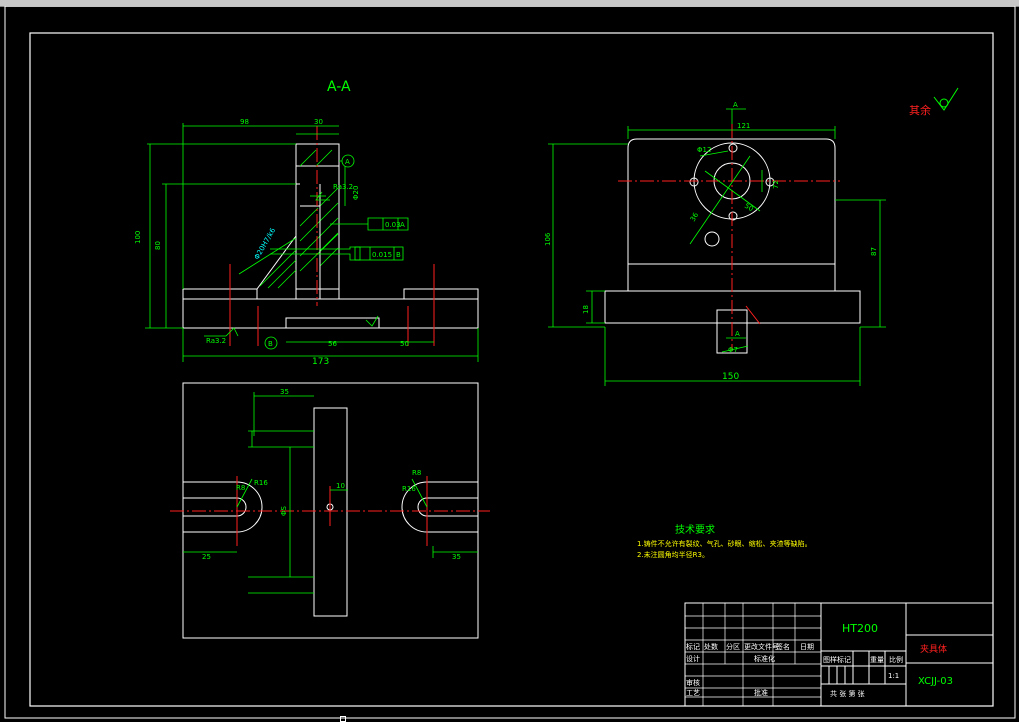  Describe the element at coordinates (896, 659) in the screenshot. I see `tb-scale-label: 比例` at that location.